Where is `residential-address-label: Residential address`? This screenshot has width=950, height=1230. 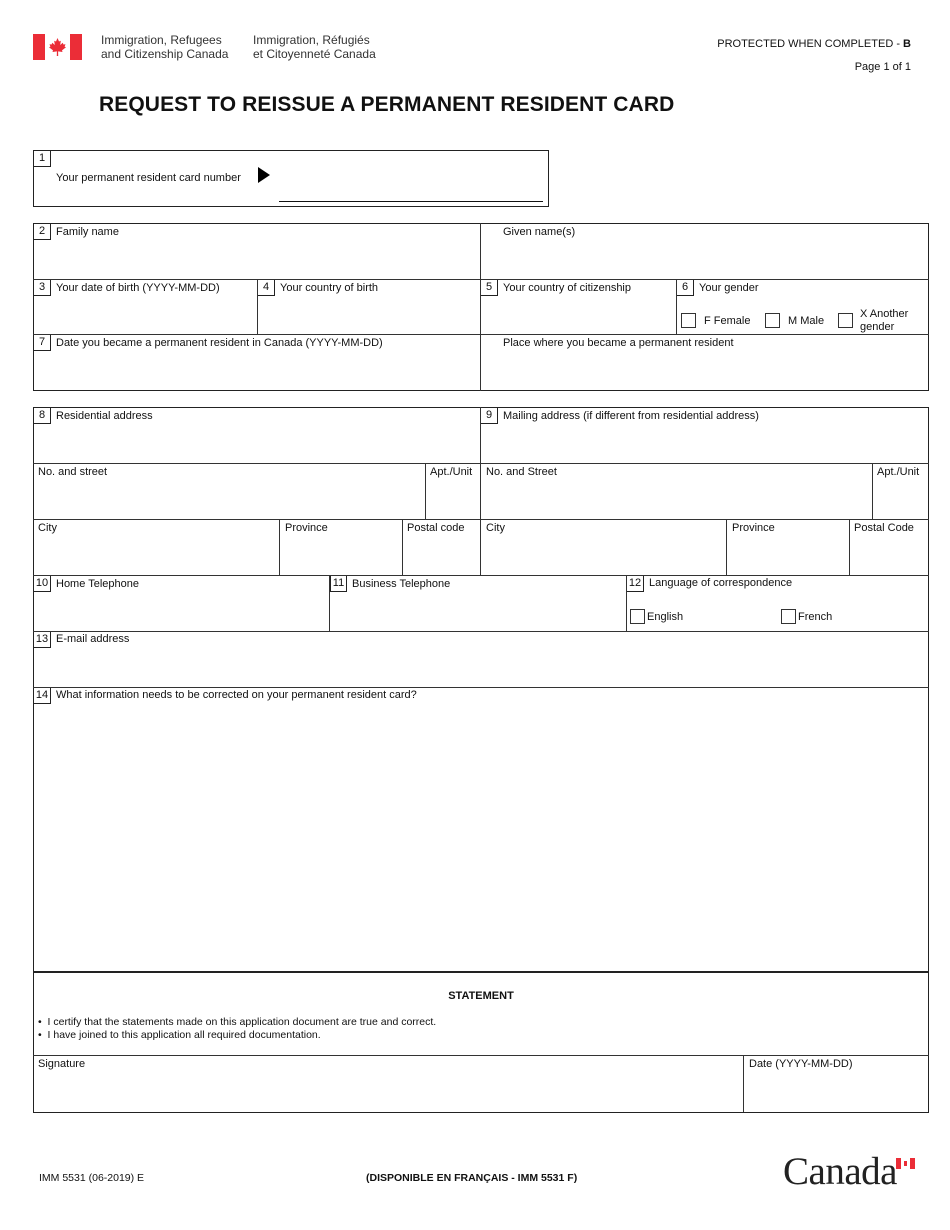 residential-address-label: Residential address is located at coordinates (104, 416).